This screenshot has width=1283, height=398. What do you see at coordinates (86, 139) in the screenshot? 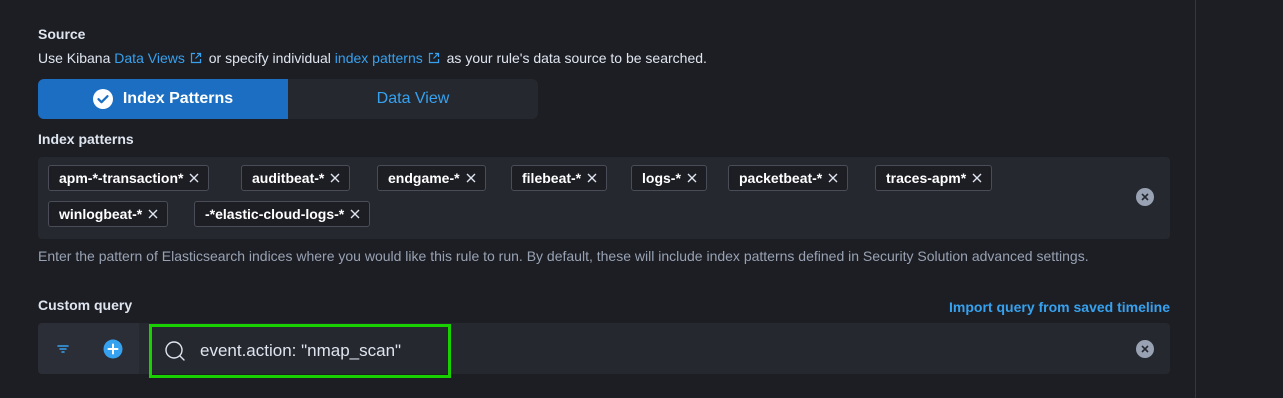
I see `index-patterns-label: Index patterns` at bounding box center [86, 139].